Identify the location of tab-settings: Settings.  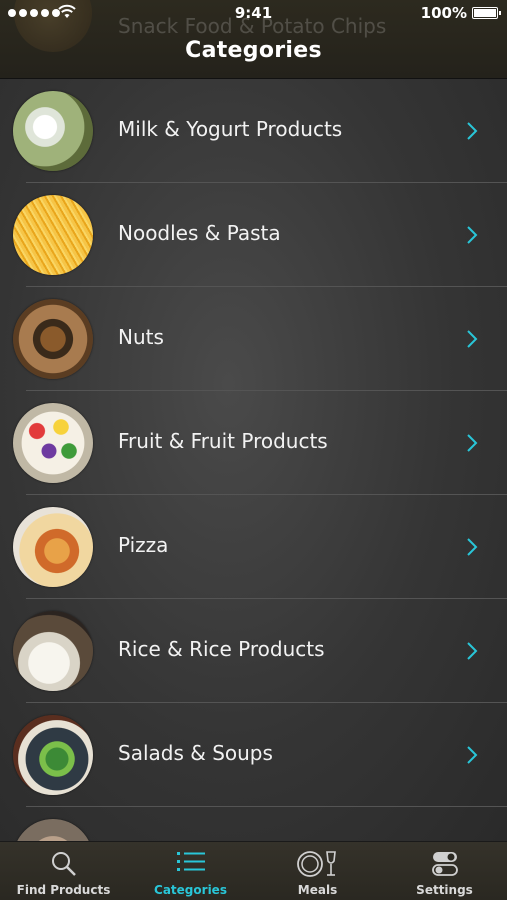
(444, 871).